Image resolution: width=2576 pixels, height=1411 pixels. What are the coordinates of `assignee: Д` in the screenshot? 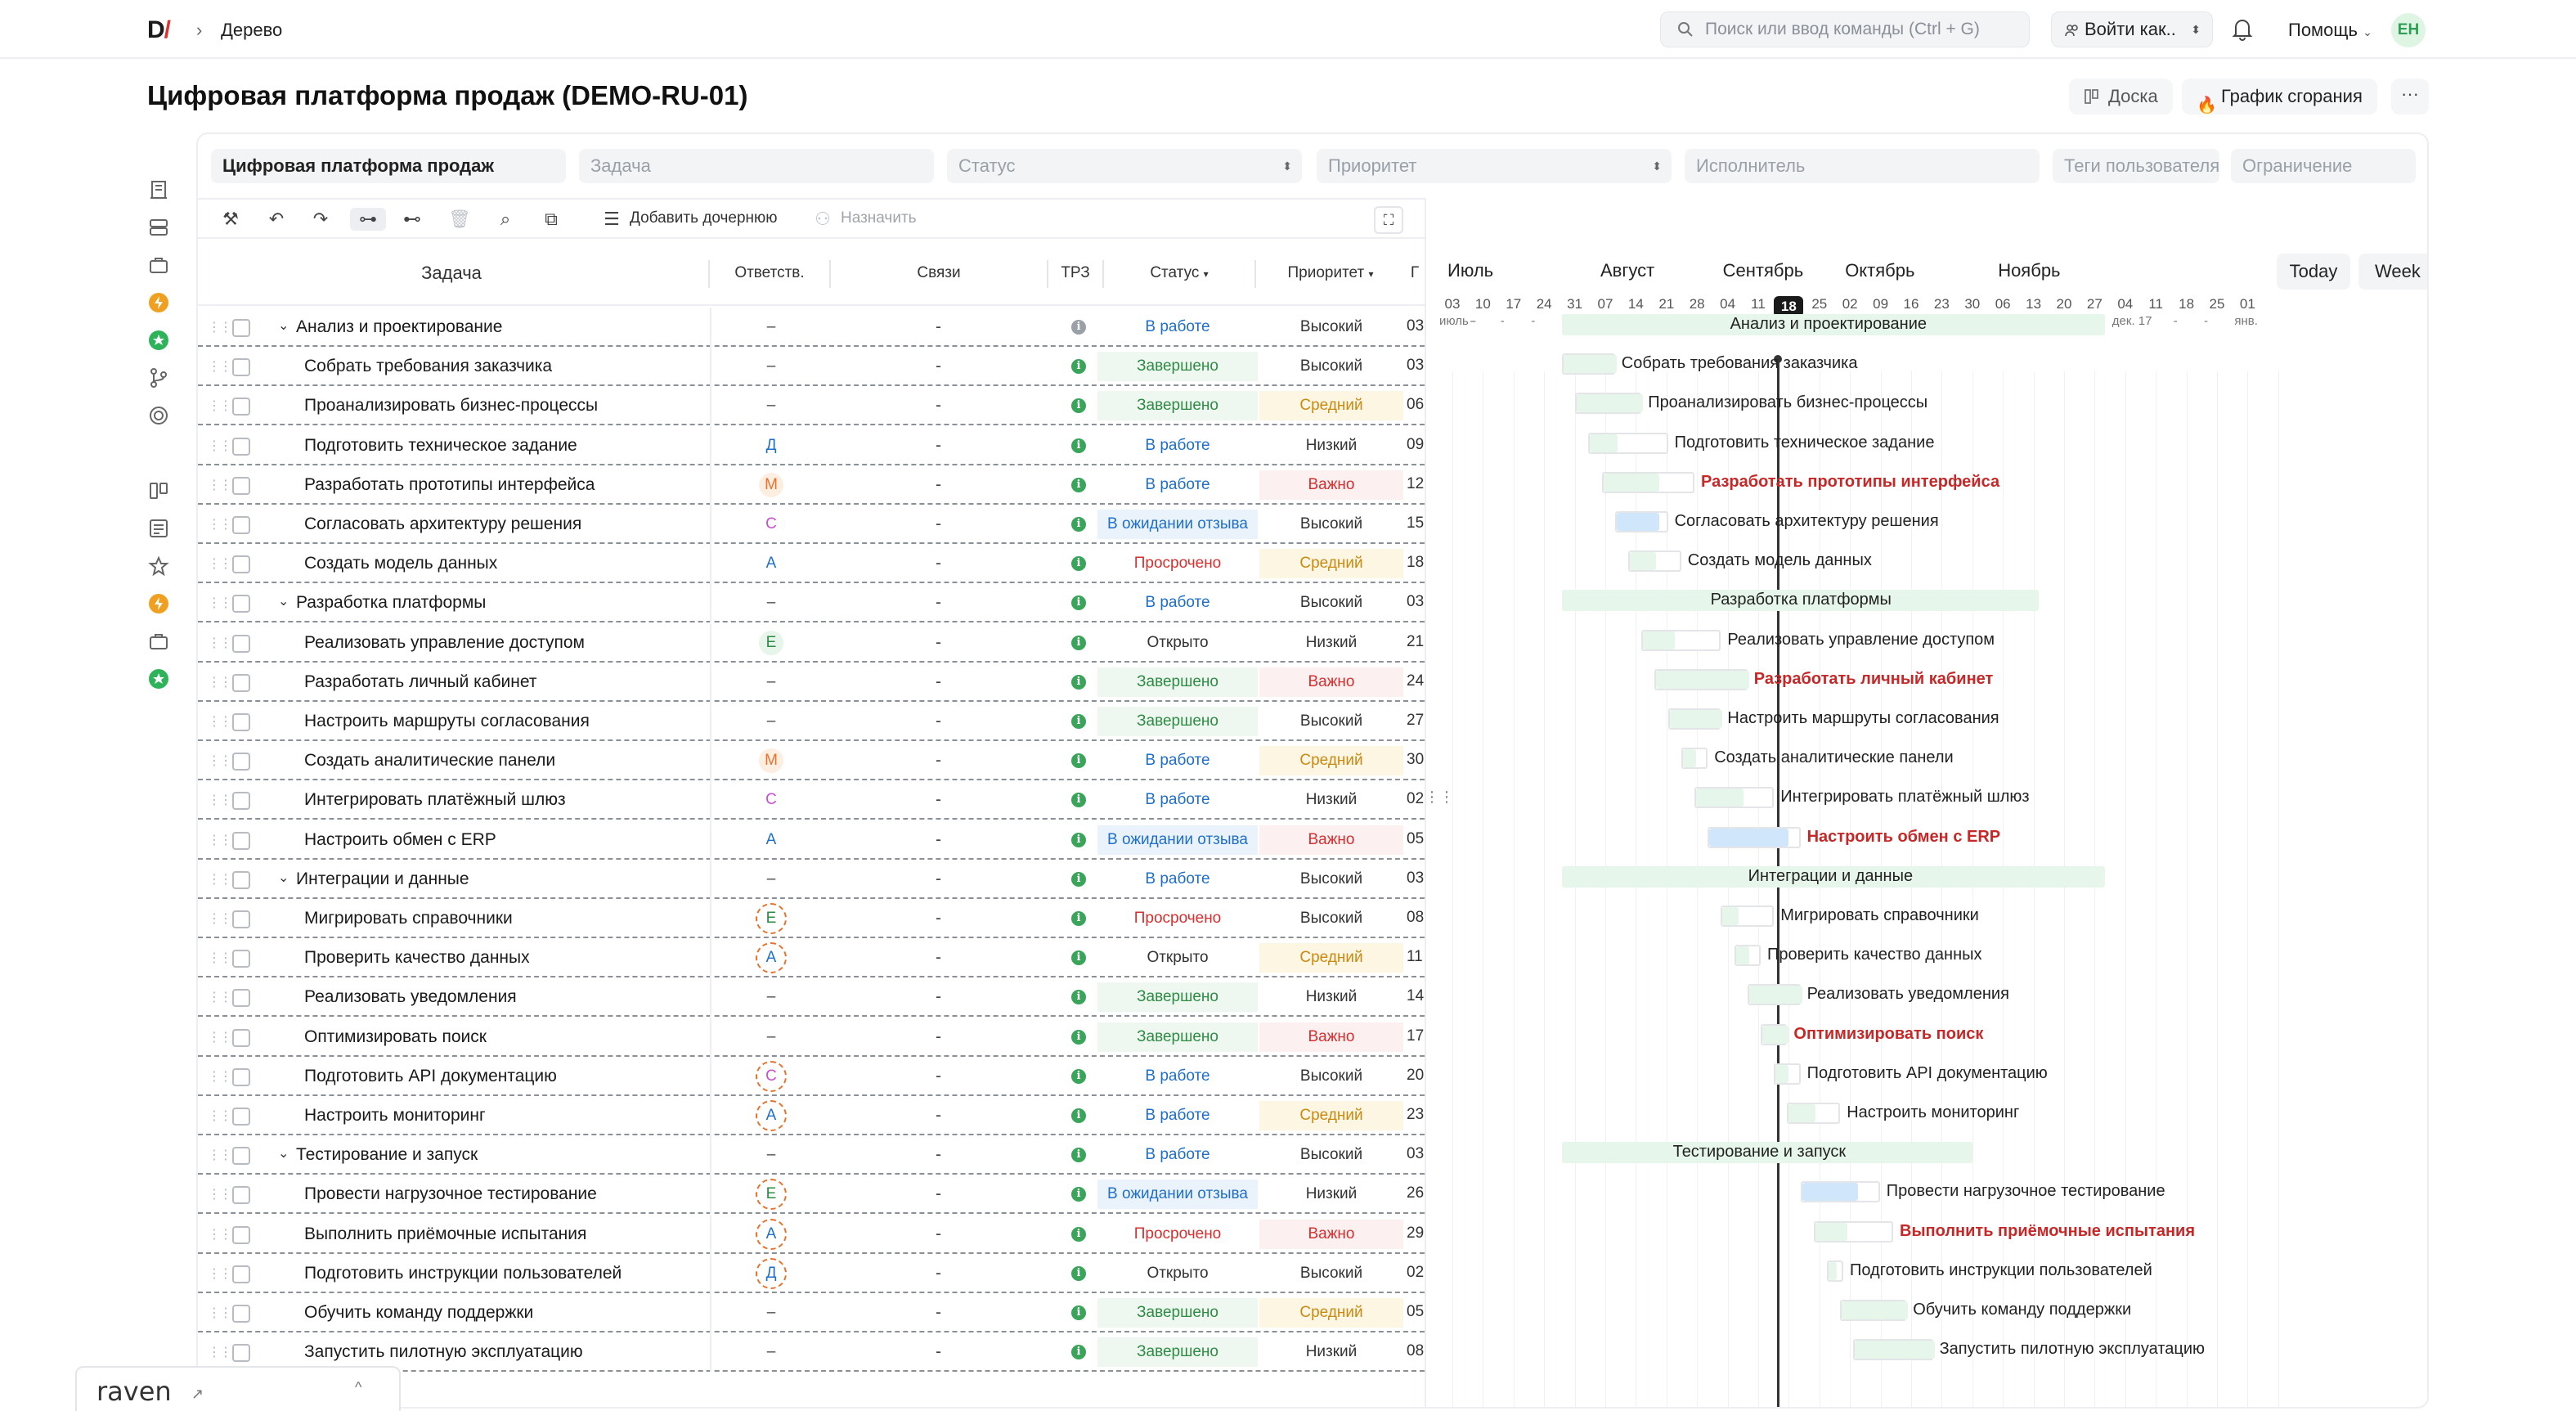 It's located at (771, 1273).